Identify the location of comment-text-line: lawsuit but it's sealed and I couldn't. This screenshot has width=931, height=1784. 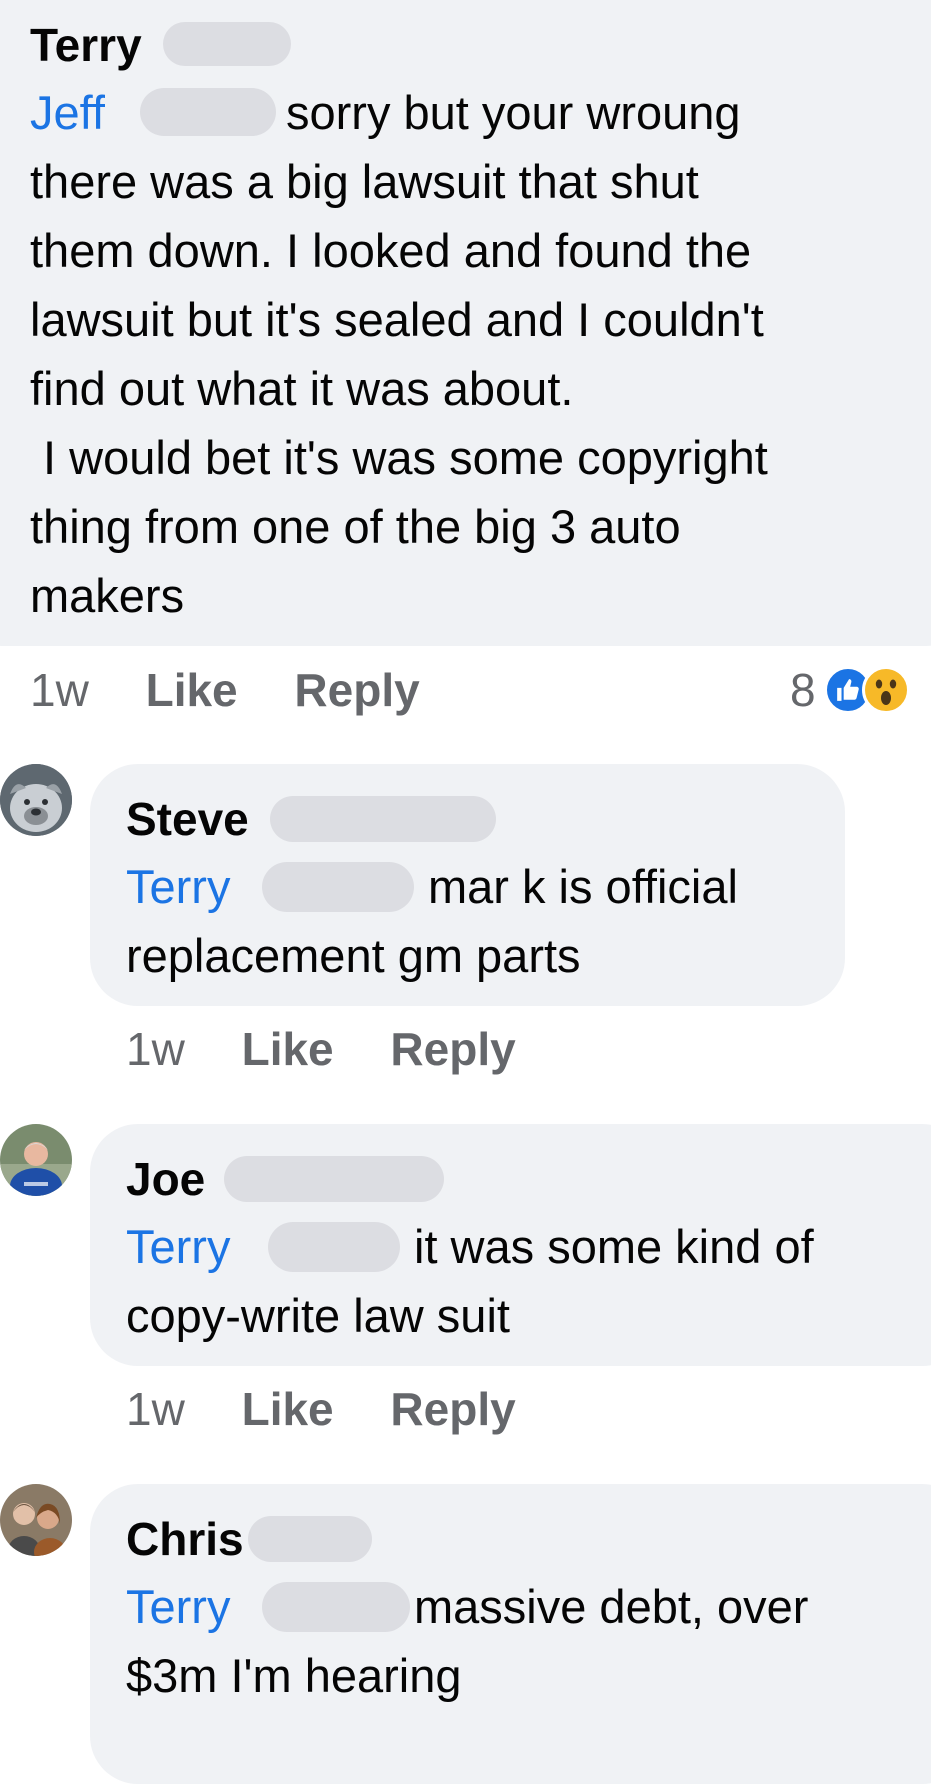
(397, 319).